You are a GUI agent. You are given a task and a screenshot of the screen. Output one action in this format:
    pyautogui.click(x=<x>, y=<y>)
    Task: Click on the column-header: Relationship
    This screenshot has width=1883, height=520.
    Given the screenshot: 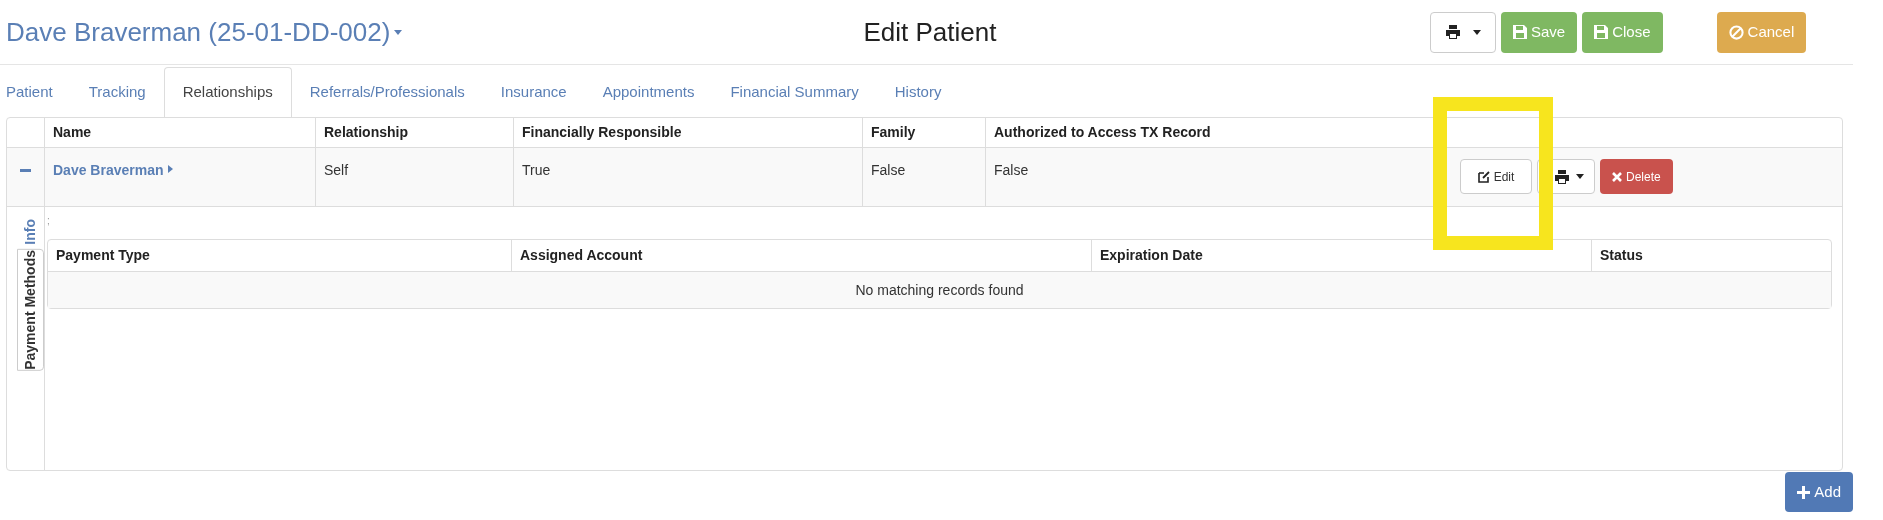 What is the action you would take?
    pyautogui.click(x=366, y=132)
    